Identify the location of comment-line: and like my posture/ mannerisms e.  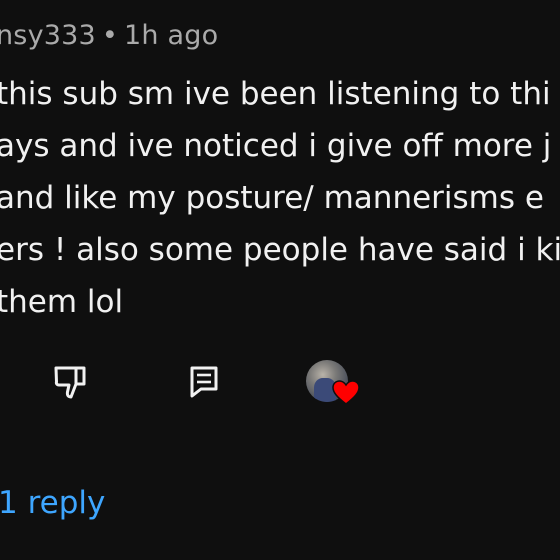
(272, 198).